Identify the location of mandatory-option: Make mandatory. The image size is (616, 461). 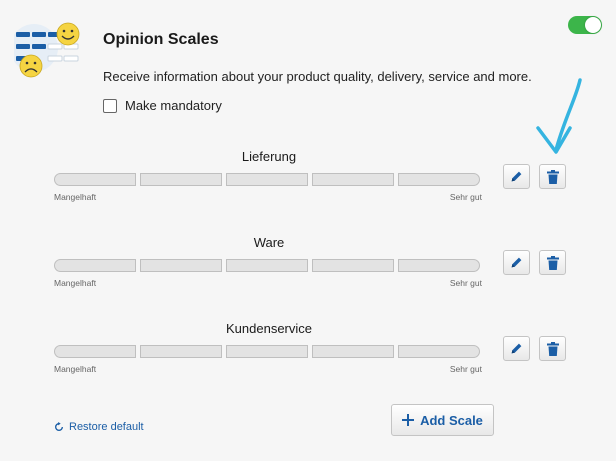
(162, 105).